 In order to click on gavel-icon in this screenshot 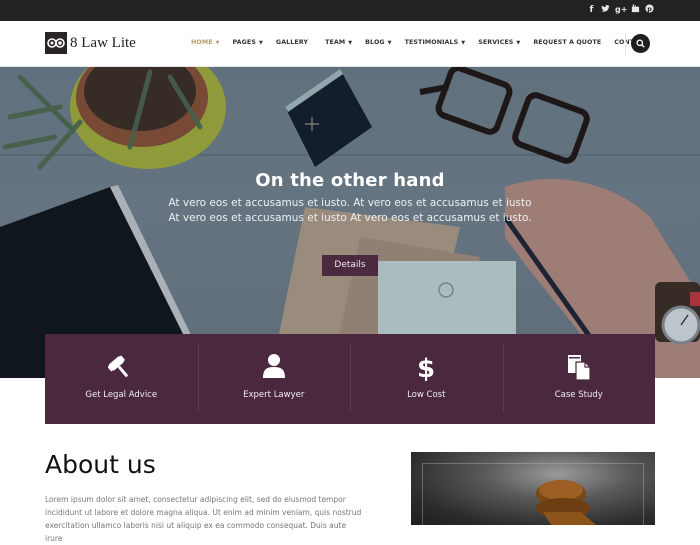, I will do `click(118, 366)`.